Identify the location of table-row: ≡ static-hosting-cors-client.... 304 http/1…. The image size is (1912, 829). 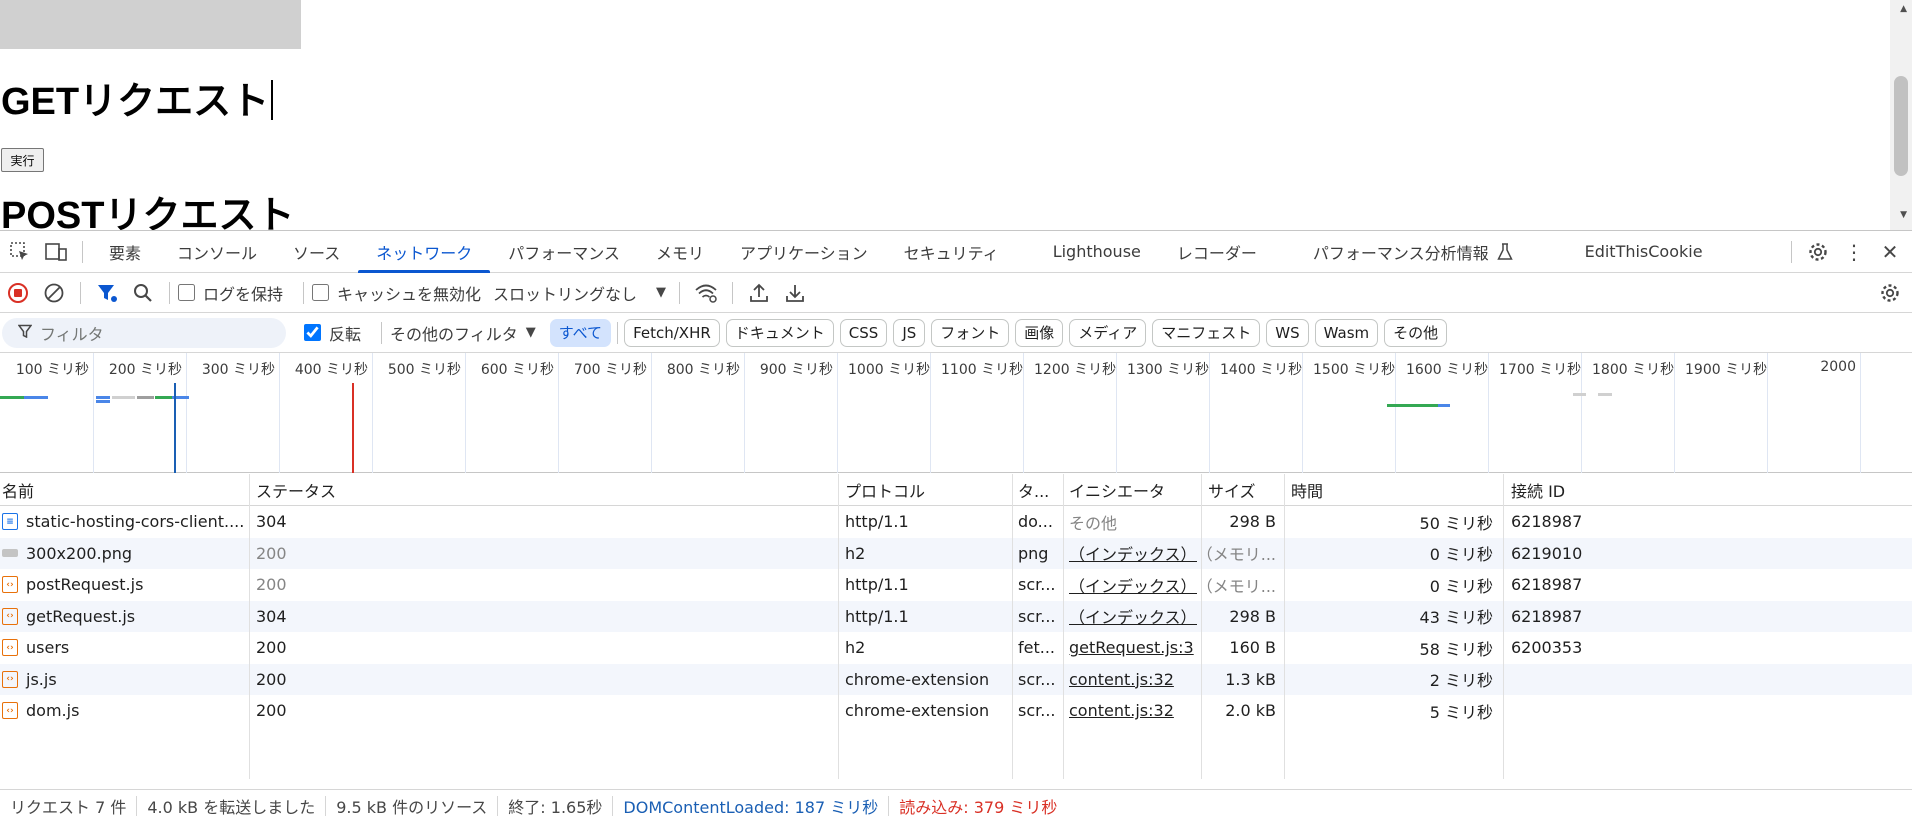
(956, 522).